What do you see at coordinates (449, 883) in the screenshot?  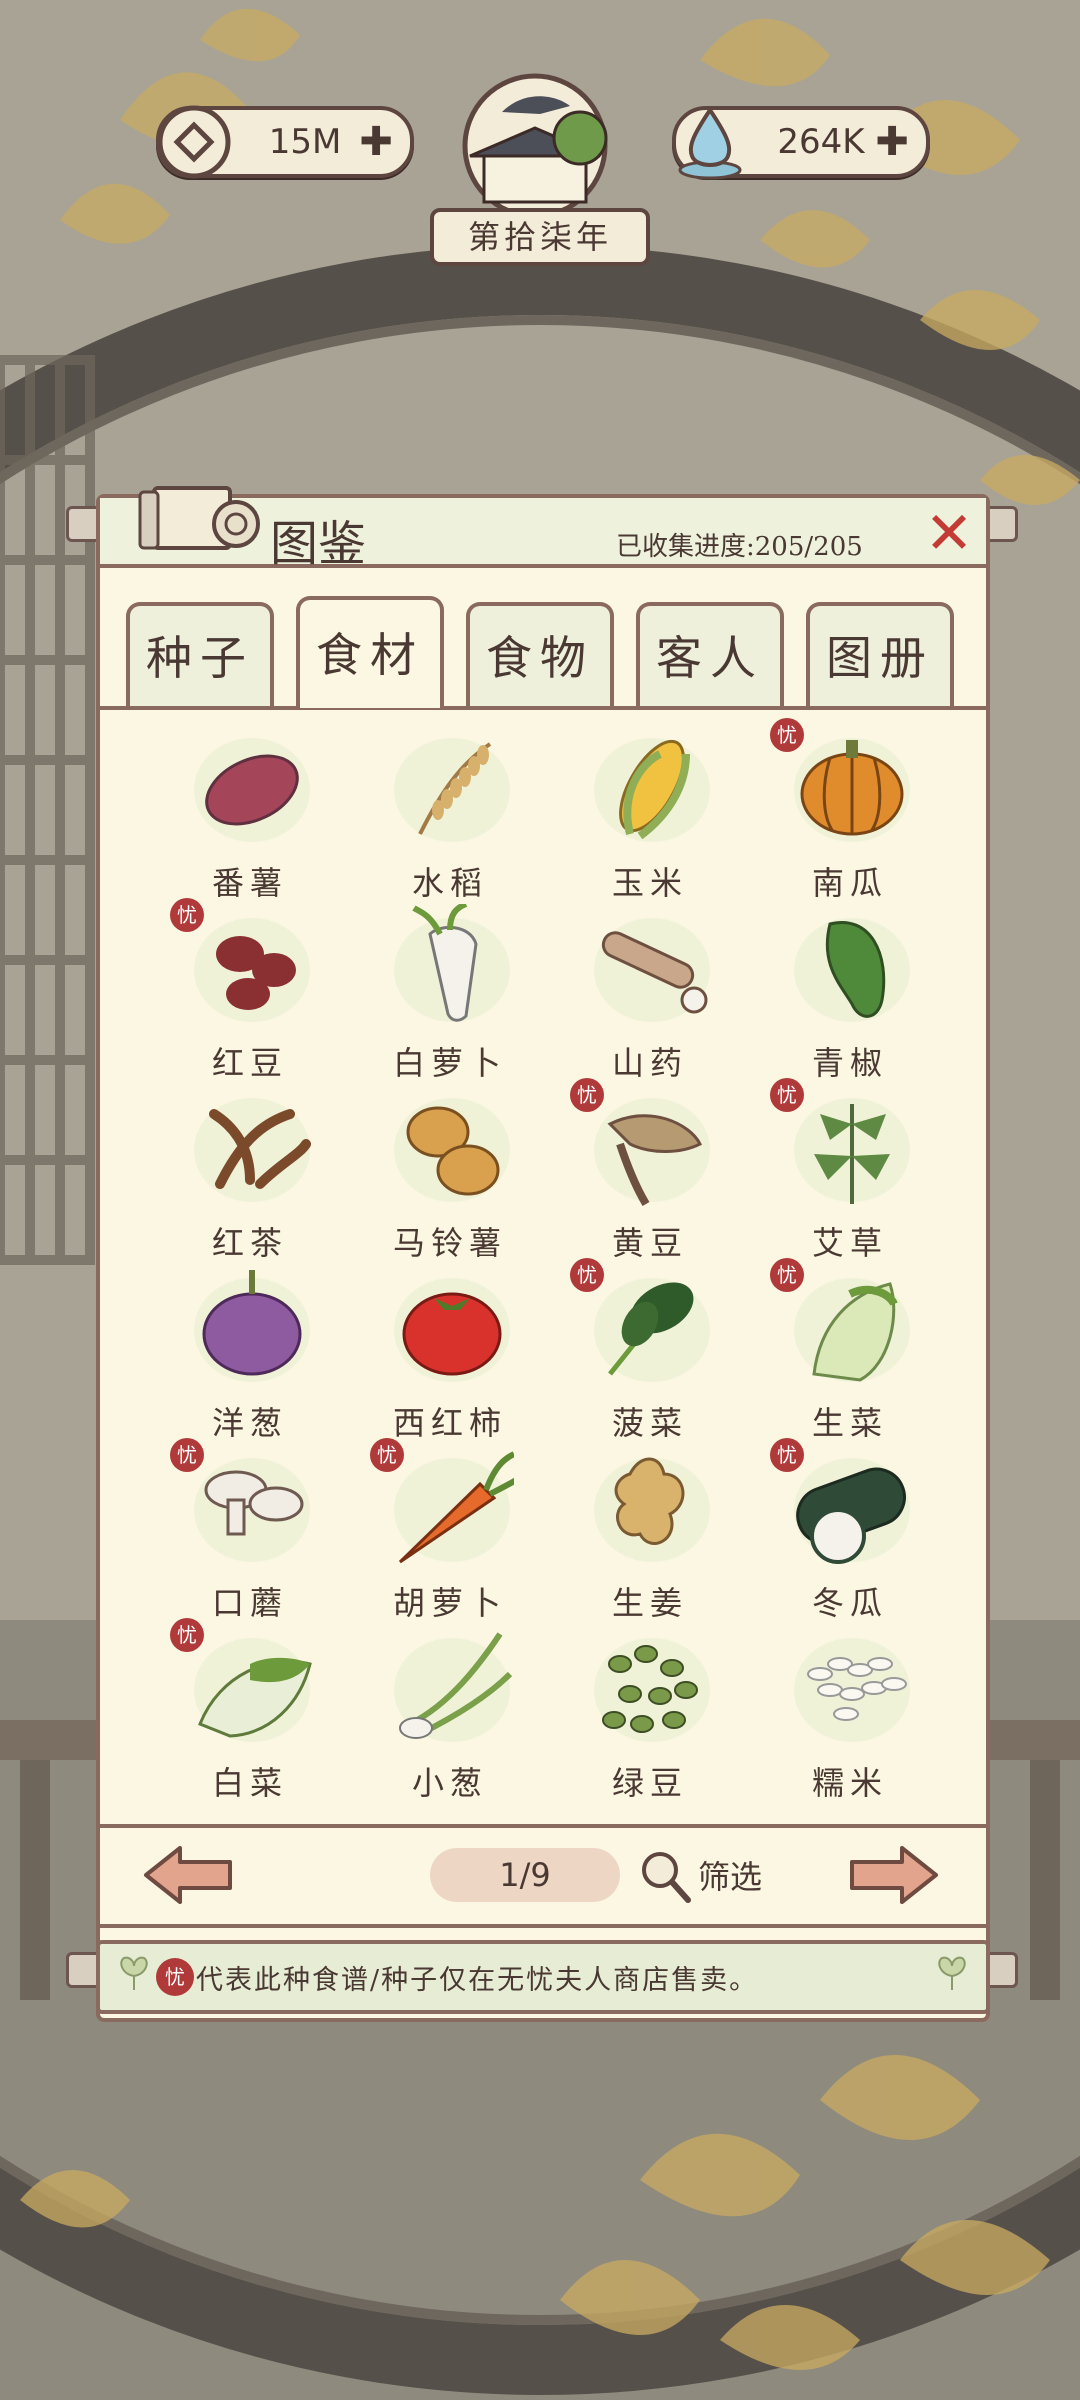 I see `ingredient-name: 水稻` at bounding box center [449, 883].